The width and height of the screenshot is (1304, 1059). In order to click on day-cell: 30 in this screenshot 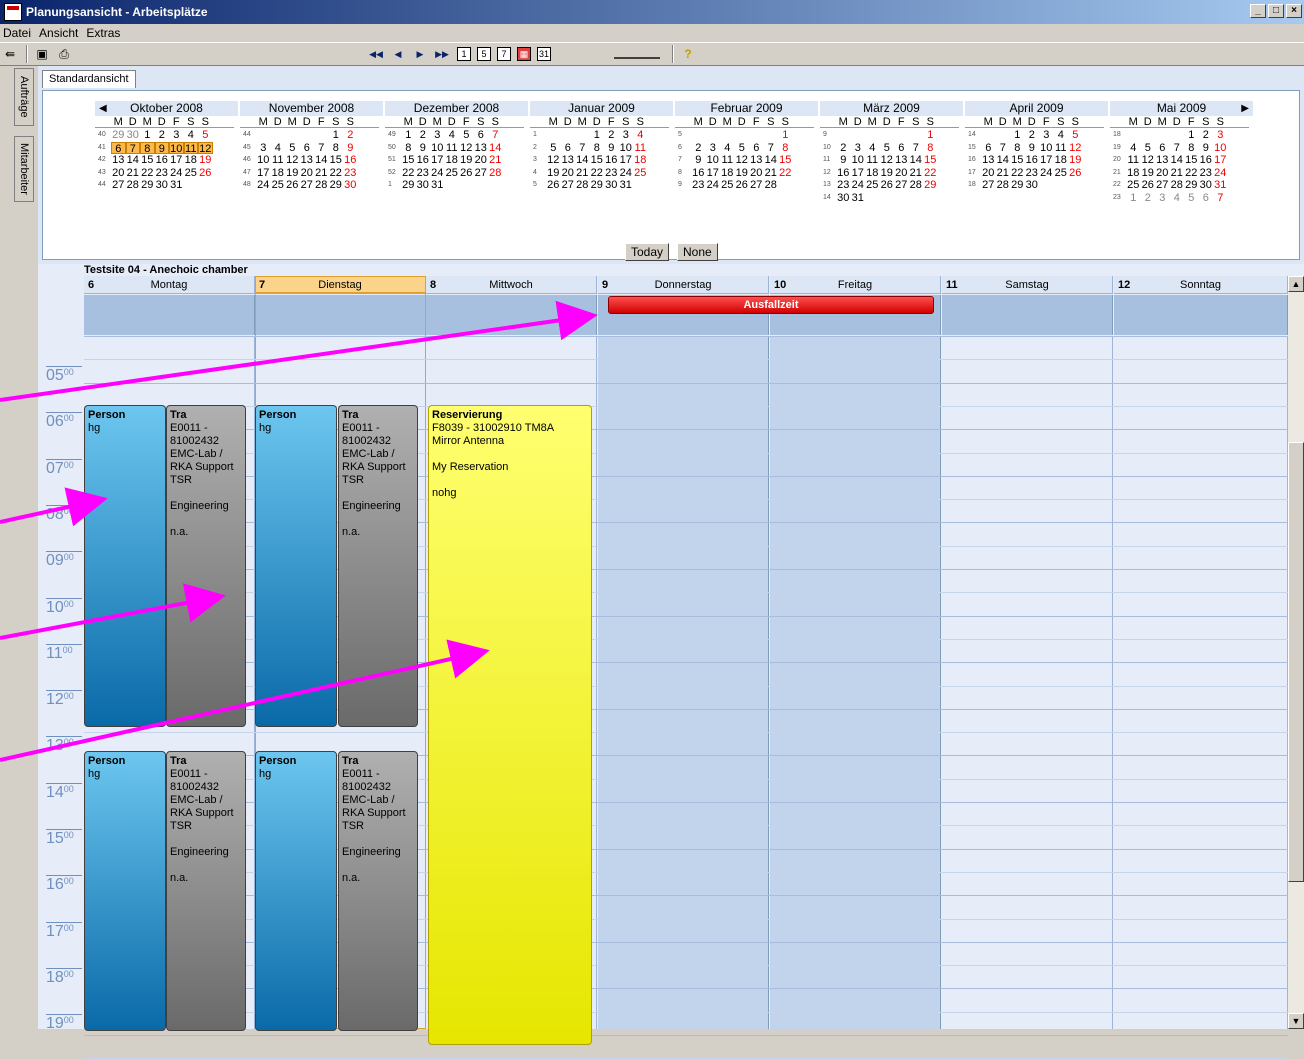, I will do `click(133, 135)`.